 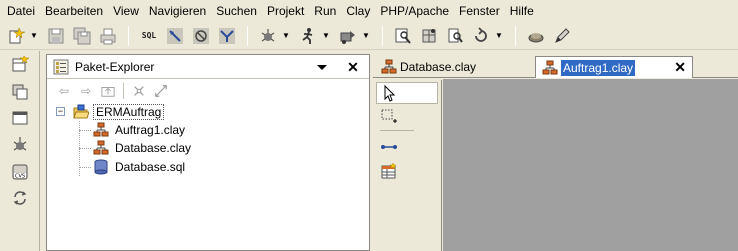 What do you see at coordinates (161, 91) in the screenshot?
I see `link-with-editor-icon` at bounding box center [161, 91].